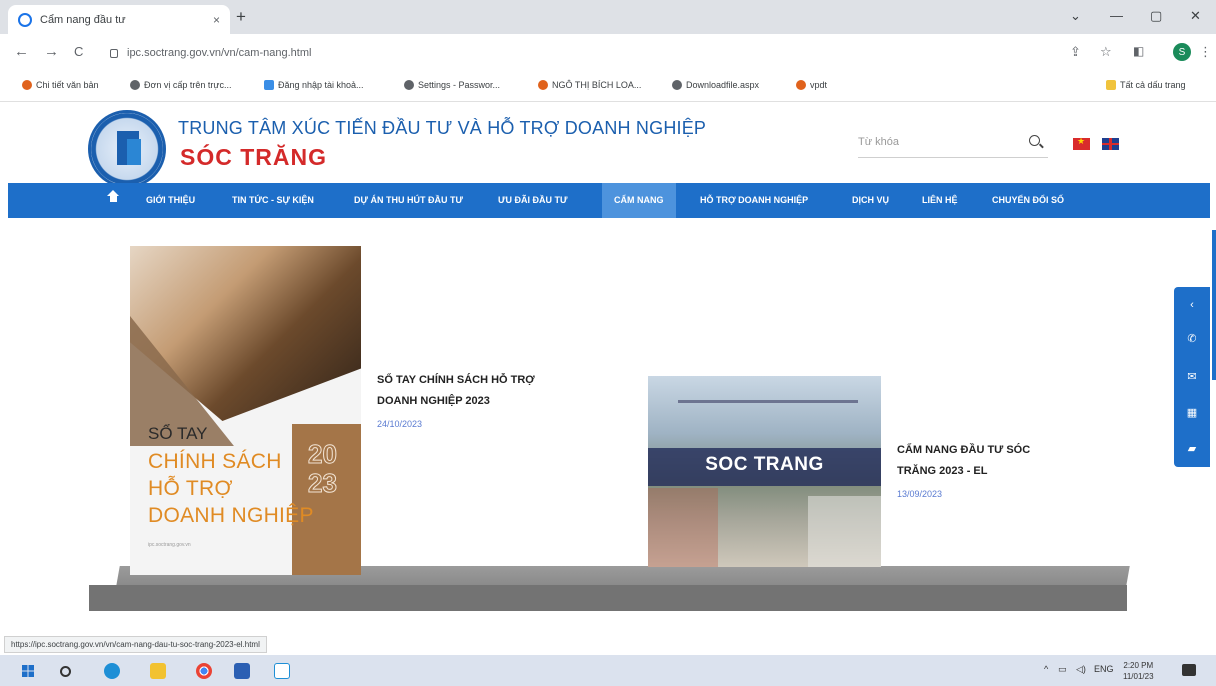  Describe the element at coordinates (323, 468) in the screenshot. I see `cover-year: 2023` at that location.